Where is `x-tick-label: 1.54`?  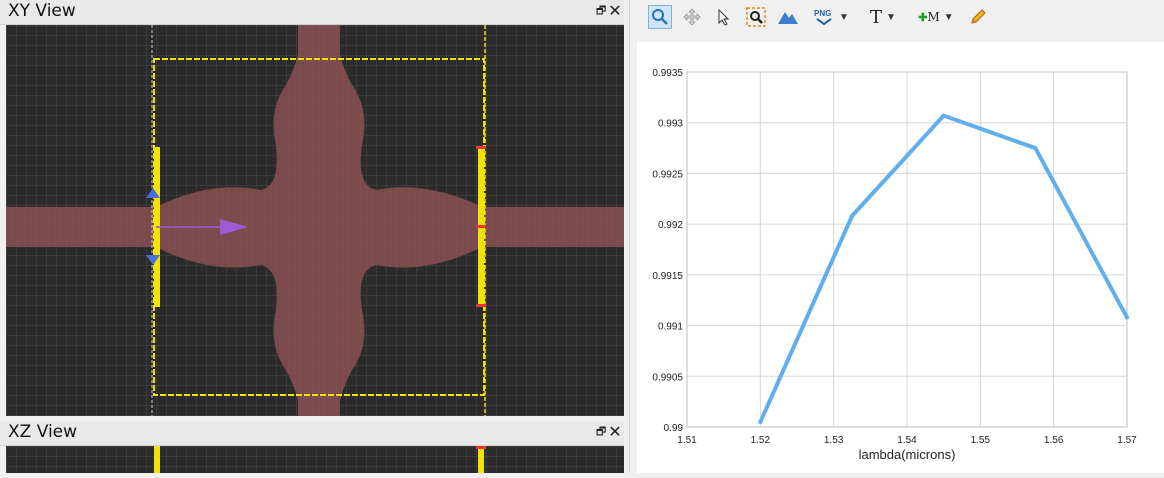
x-tick-label: 1.54 is located at coordinates (907, 440).